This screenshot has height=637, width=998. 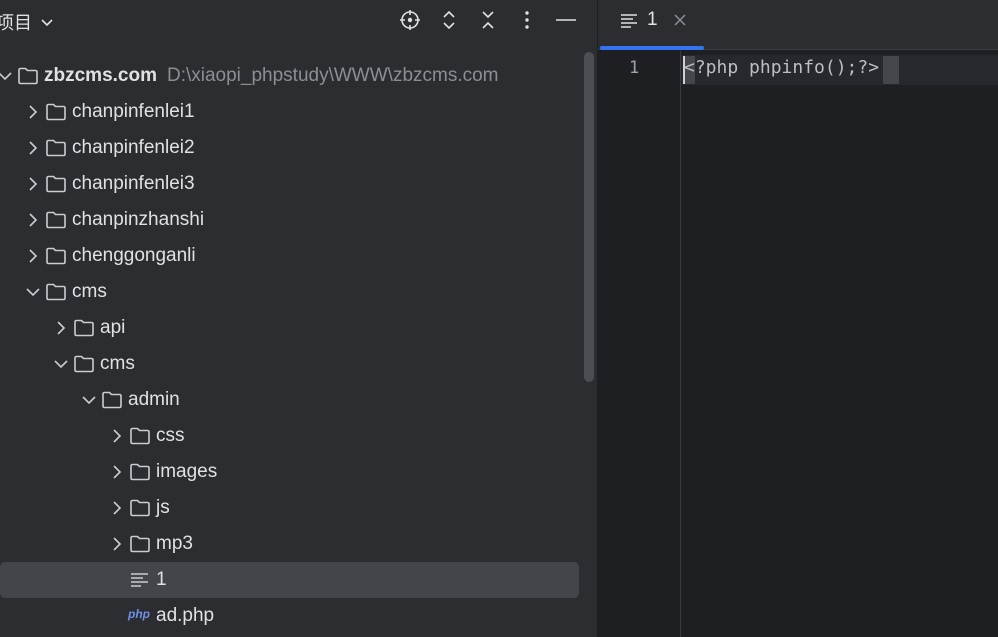 I want to click on line-gutter, so click(x=639, y=344).